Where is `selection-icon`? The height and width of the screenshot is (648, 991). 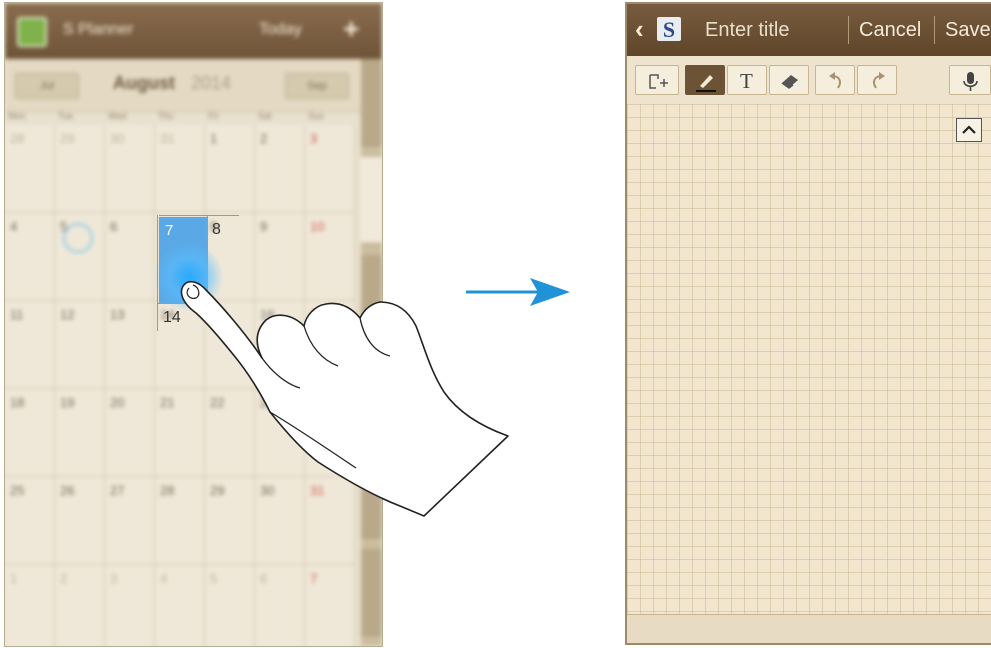
selection-icon is located at coordinates (658, 81).